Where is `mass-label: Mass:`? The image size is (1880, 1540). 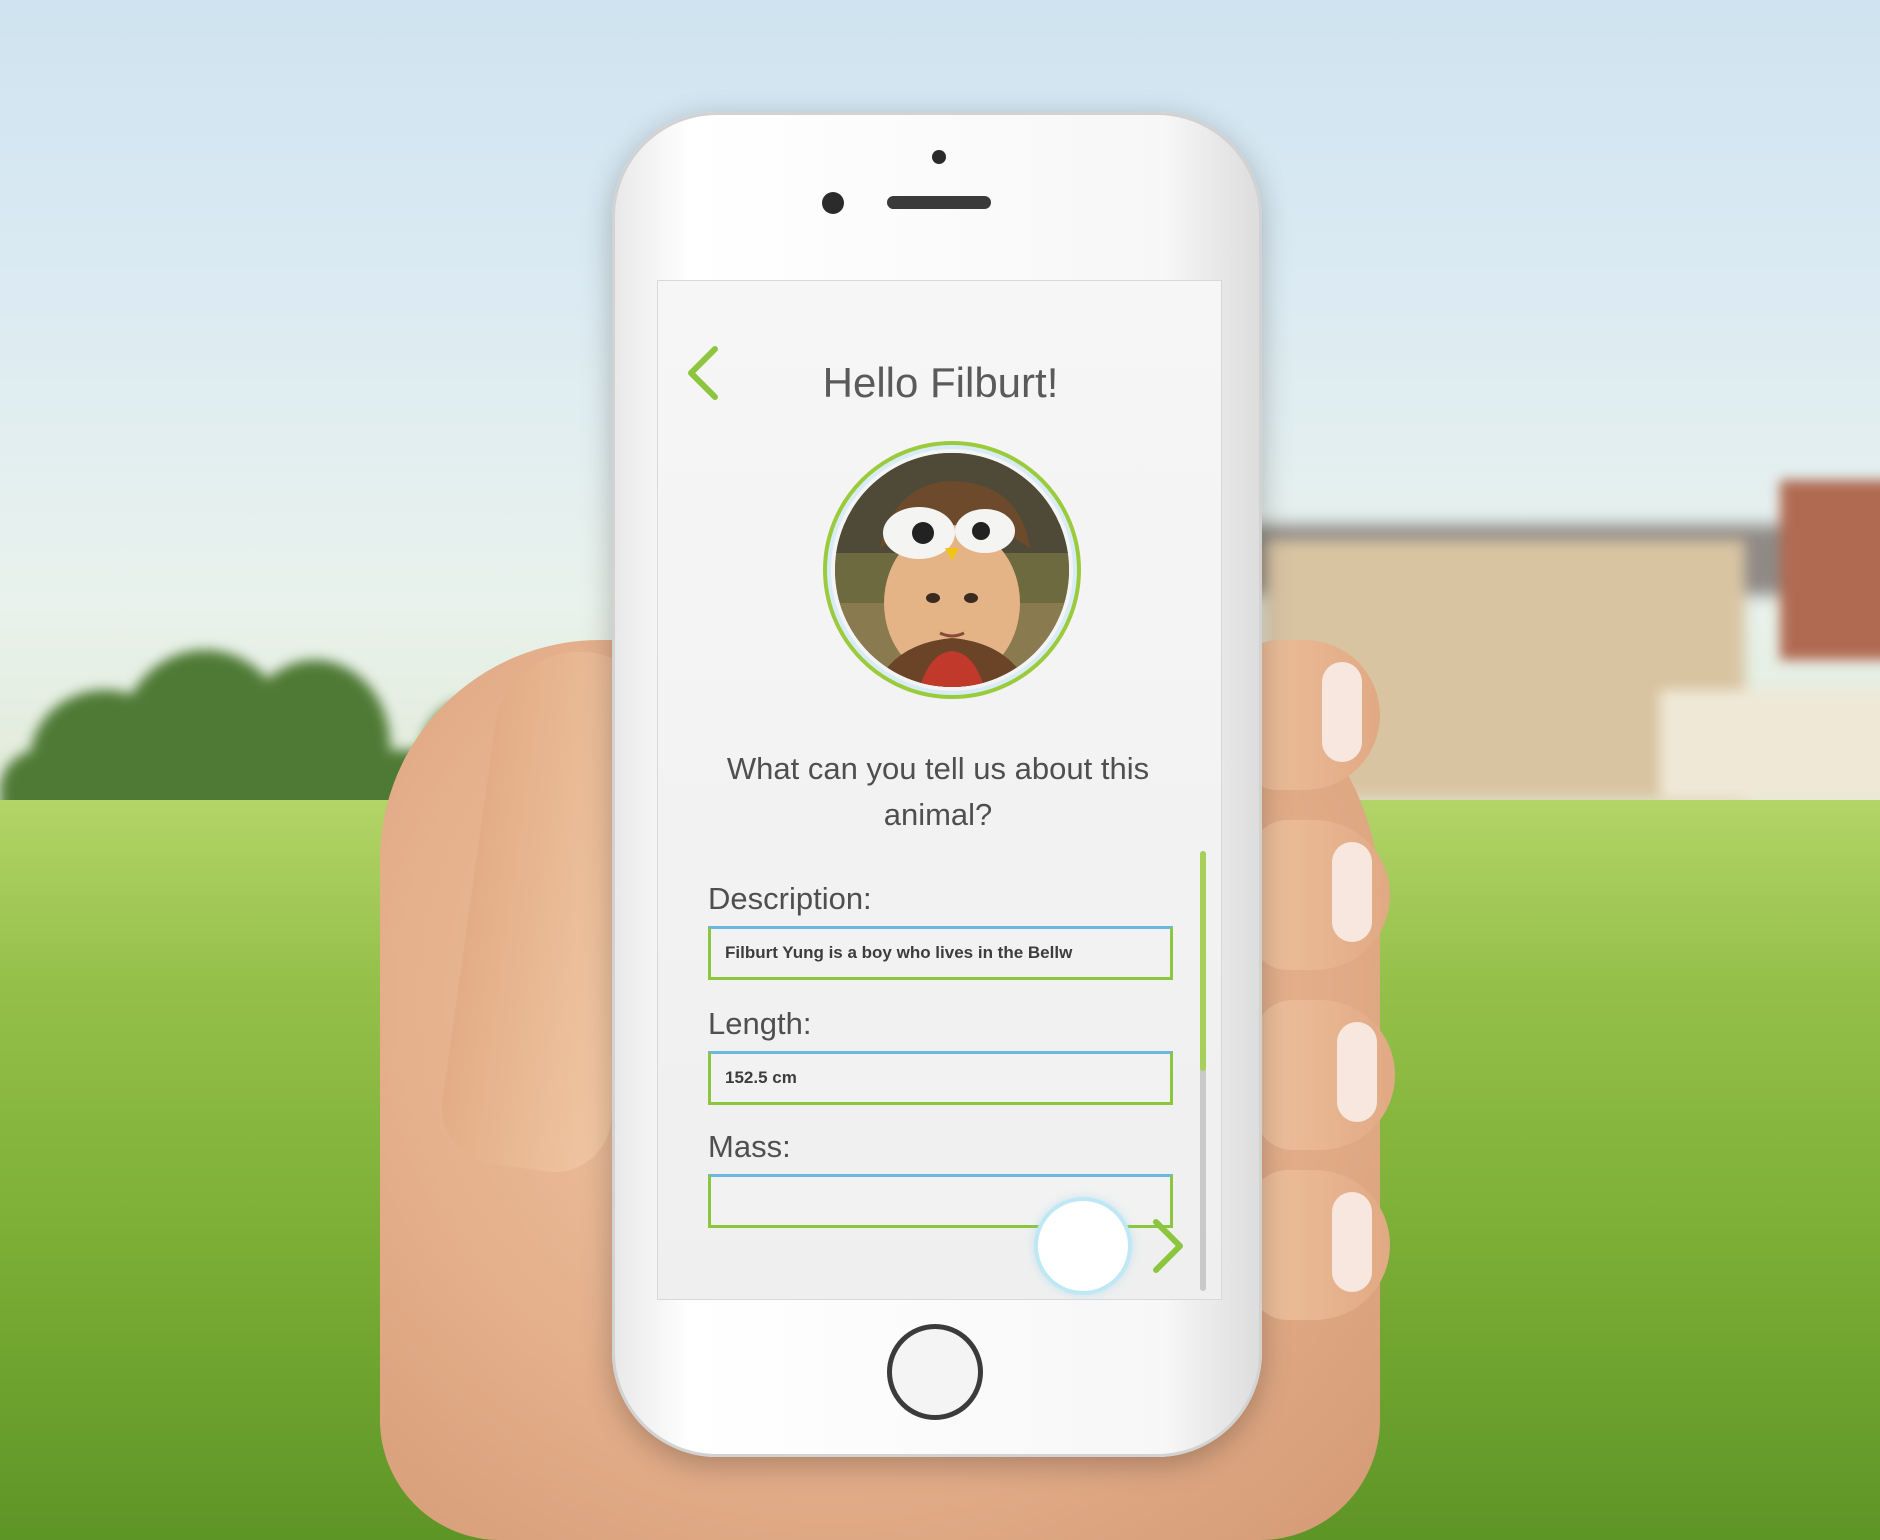 mass-label: Mass: is located at coordinates (749, 1146).